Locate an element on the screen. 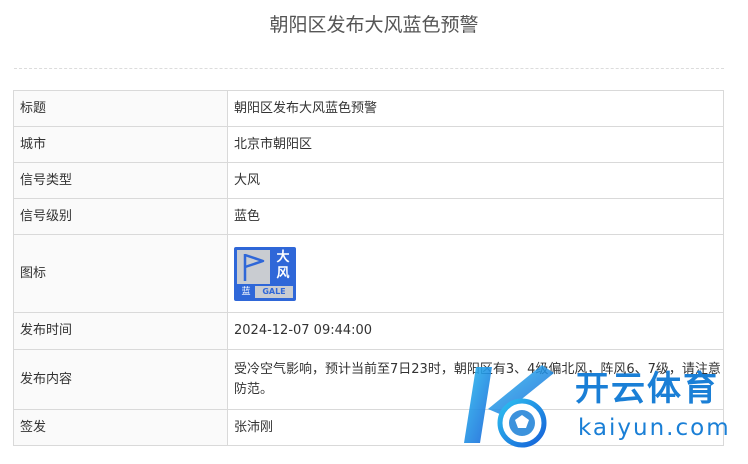  row-label-city: 城市 is located at coordinates (120, 144).